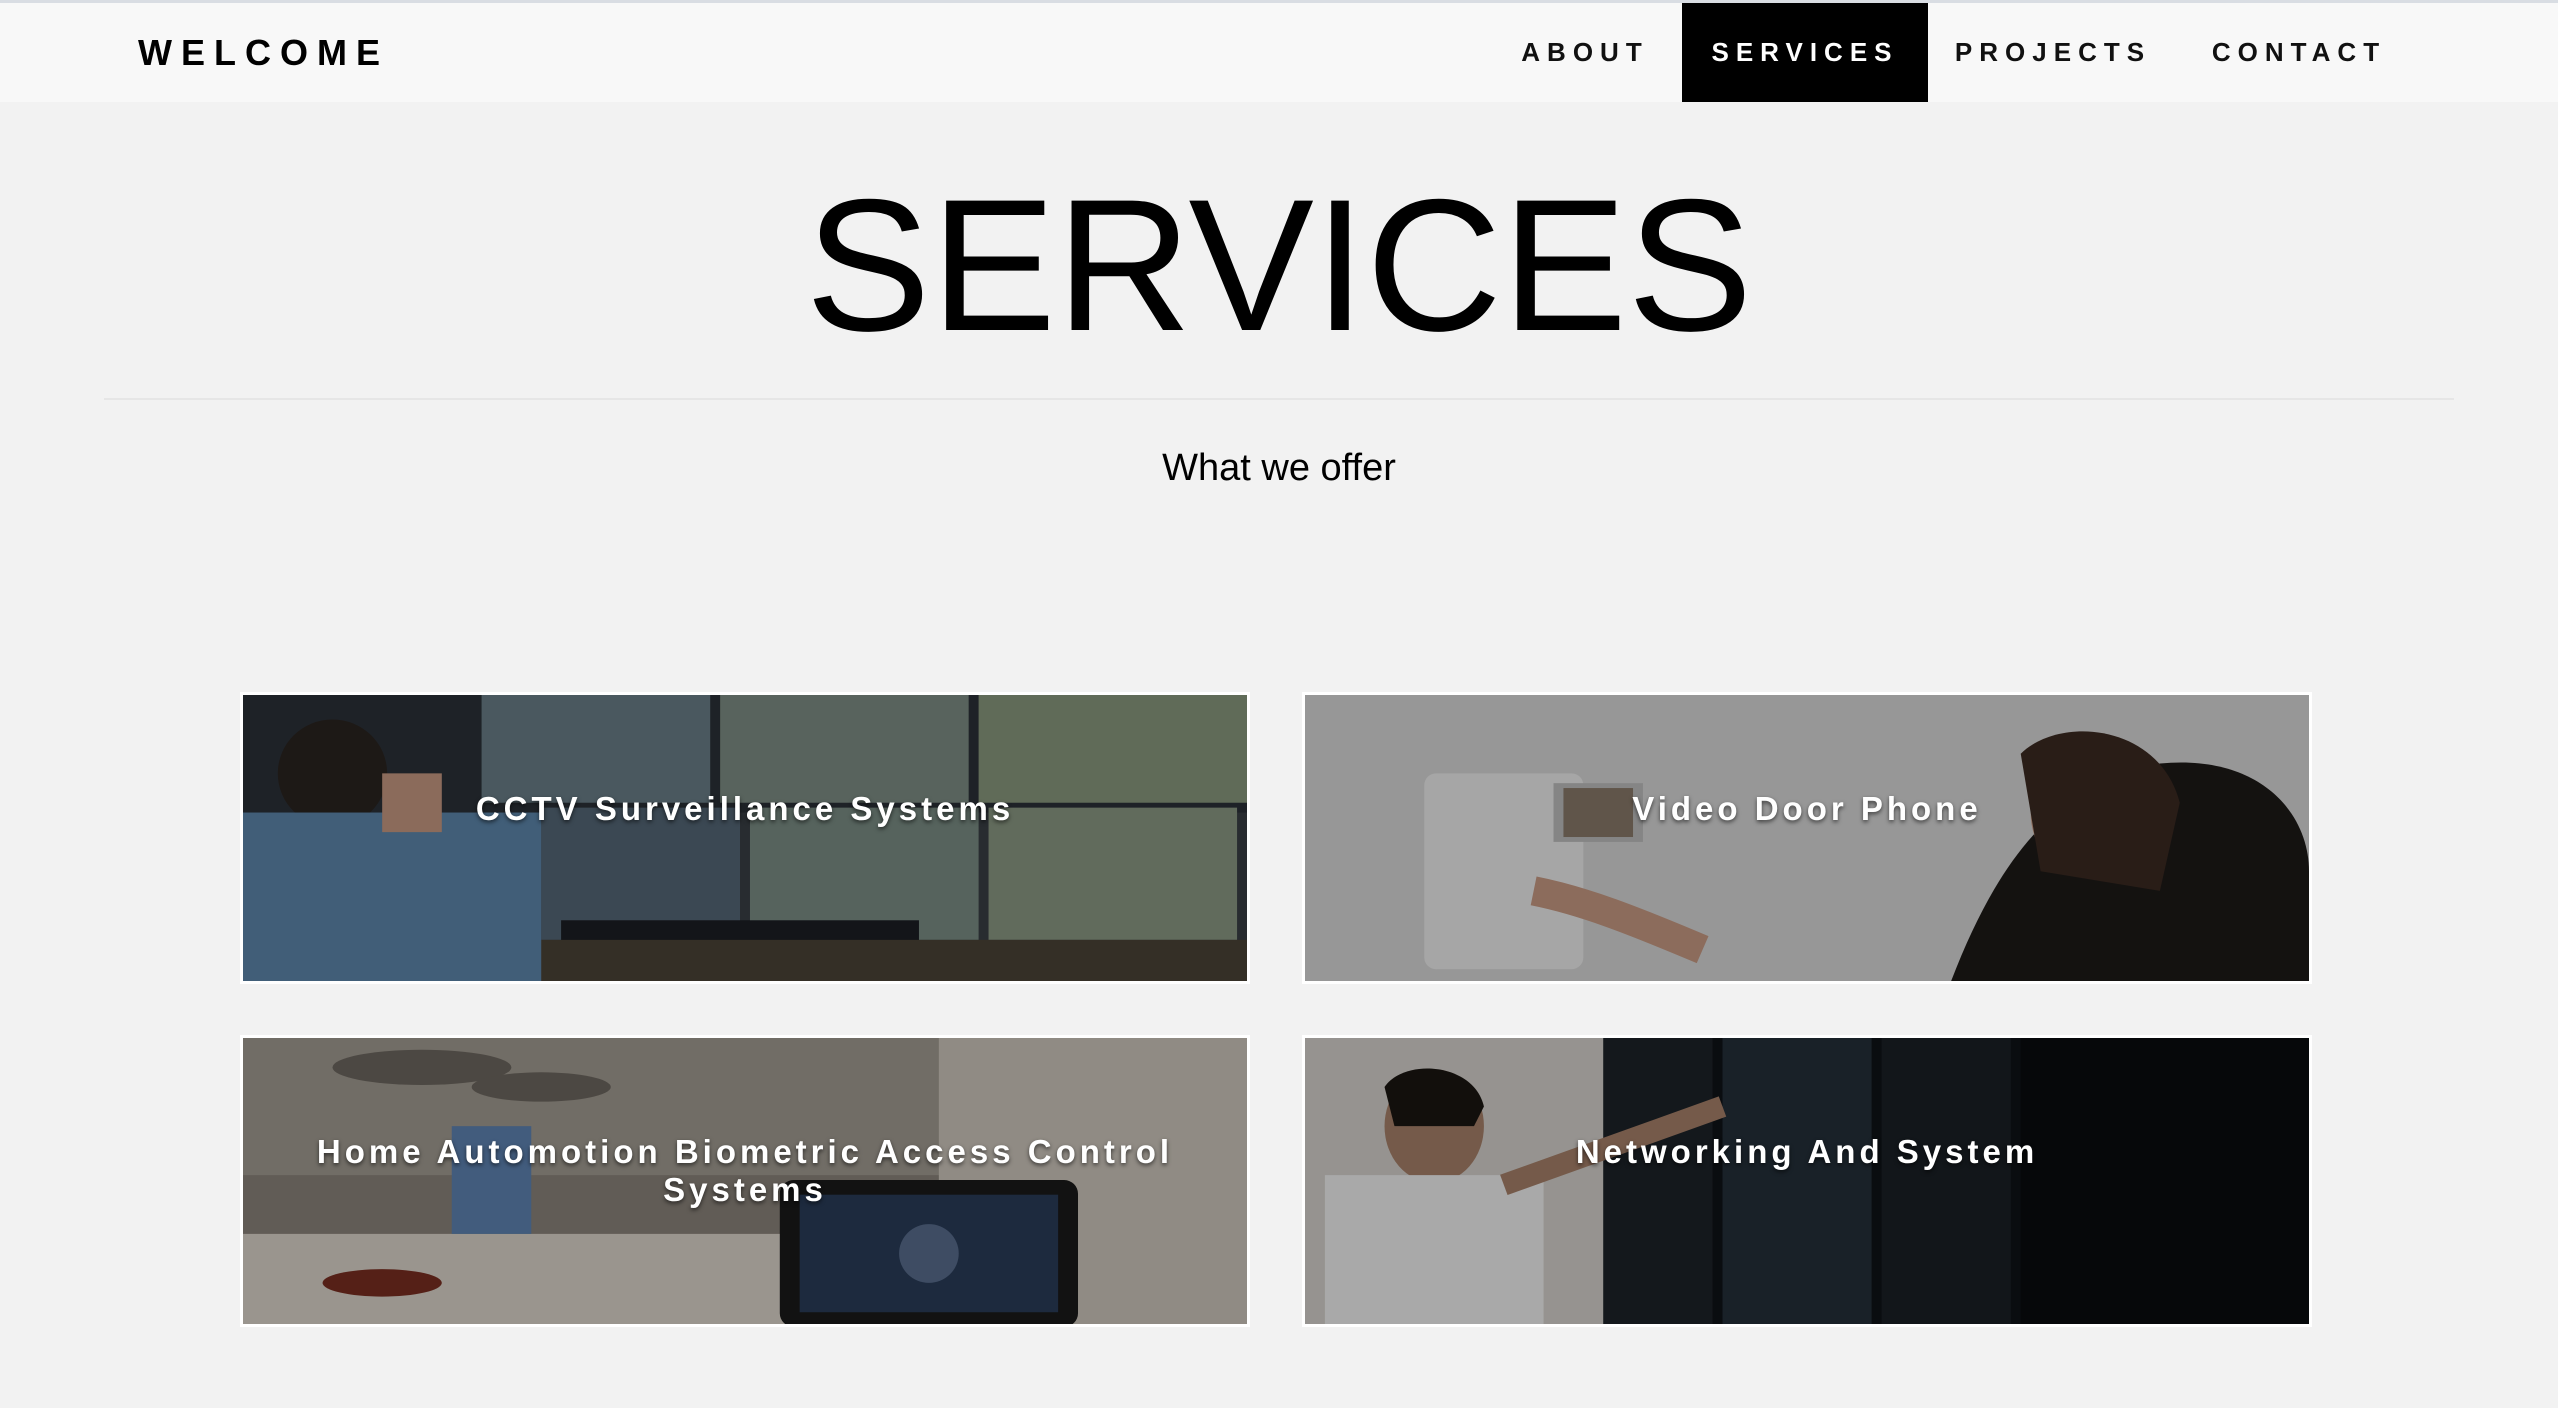 The image size is (2558, 1408). I want to click on nav-services: SERVICES, so click(1805, 52).